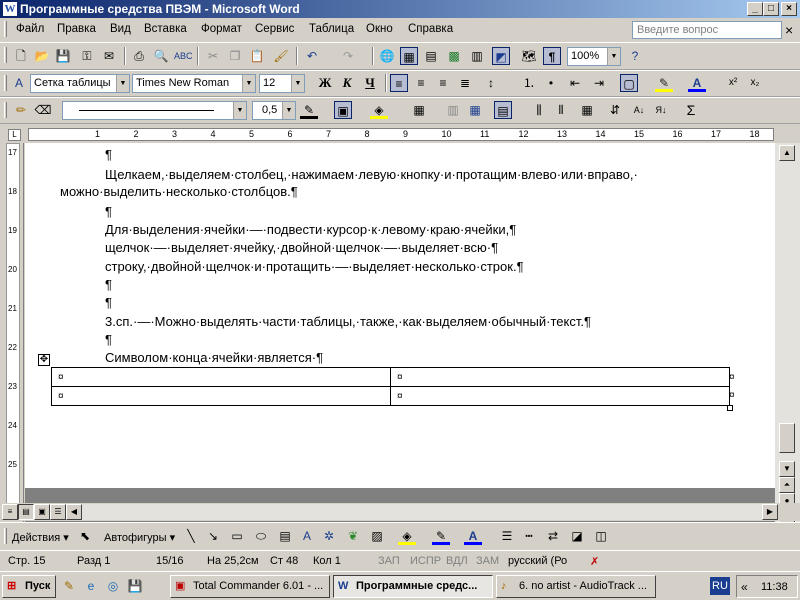 Image resolution: width=800 pixels, height=600 pixels. I want to click on line-style-dropdown-icon: ▼, so click(239, 110).